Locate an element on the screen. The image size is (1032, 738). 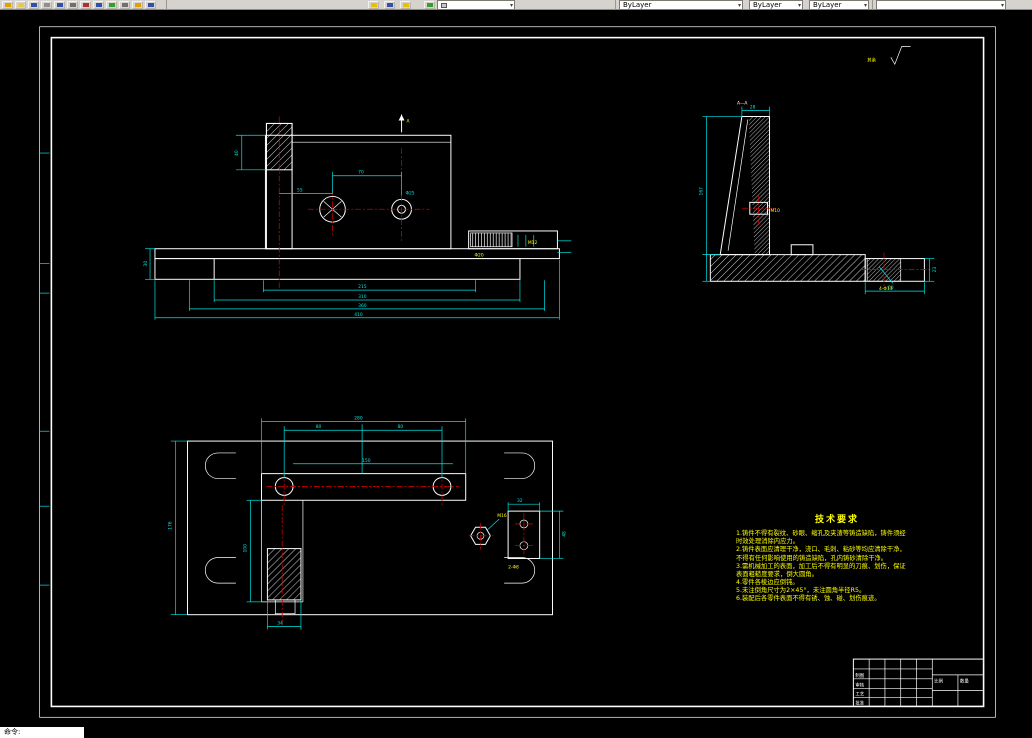
section-mark-label: A is located at coordinates (408, 121).